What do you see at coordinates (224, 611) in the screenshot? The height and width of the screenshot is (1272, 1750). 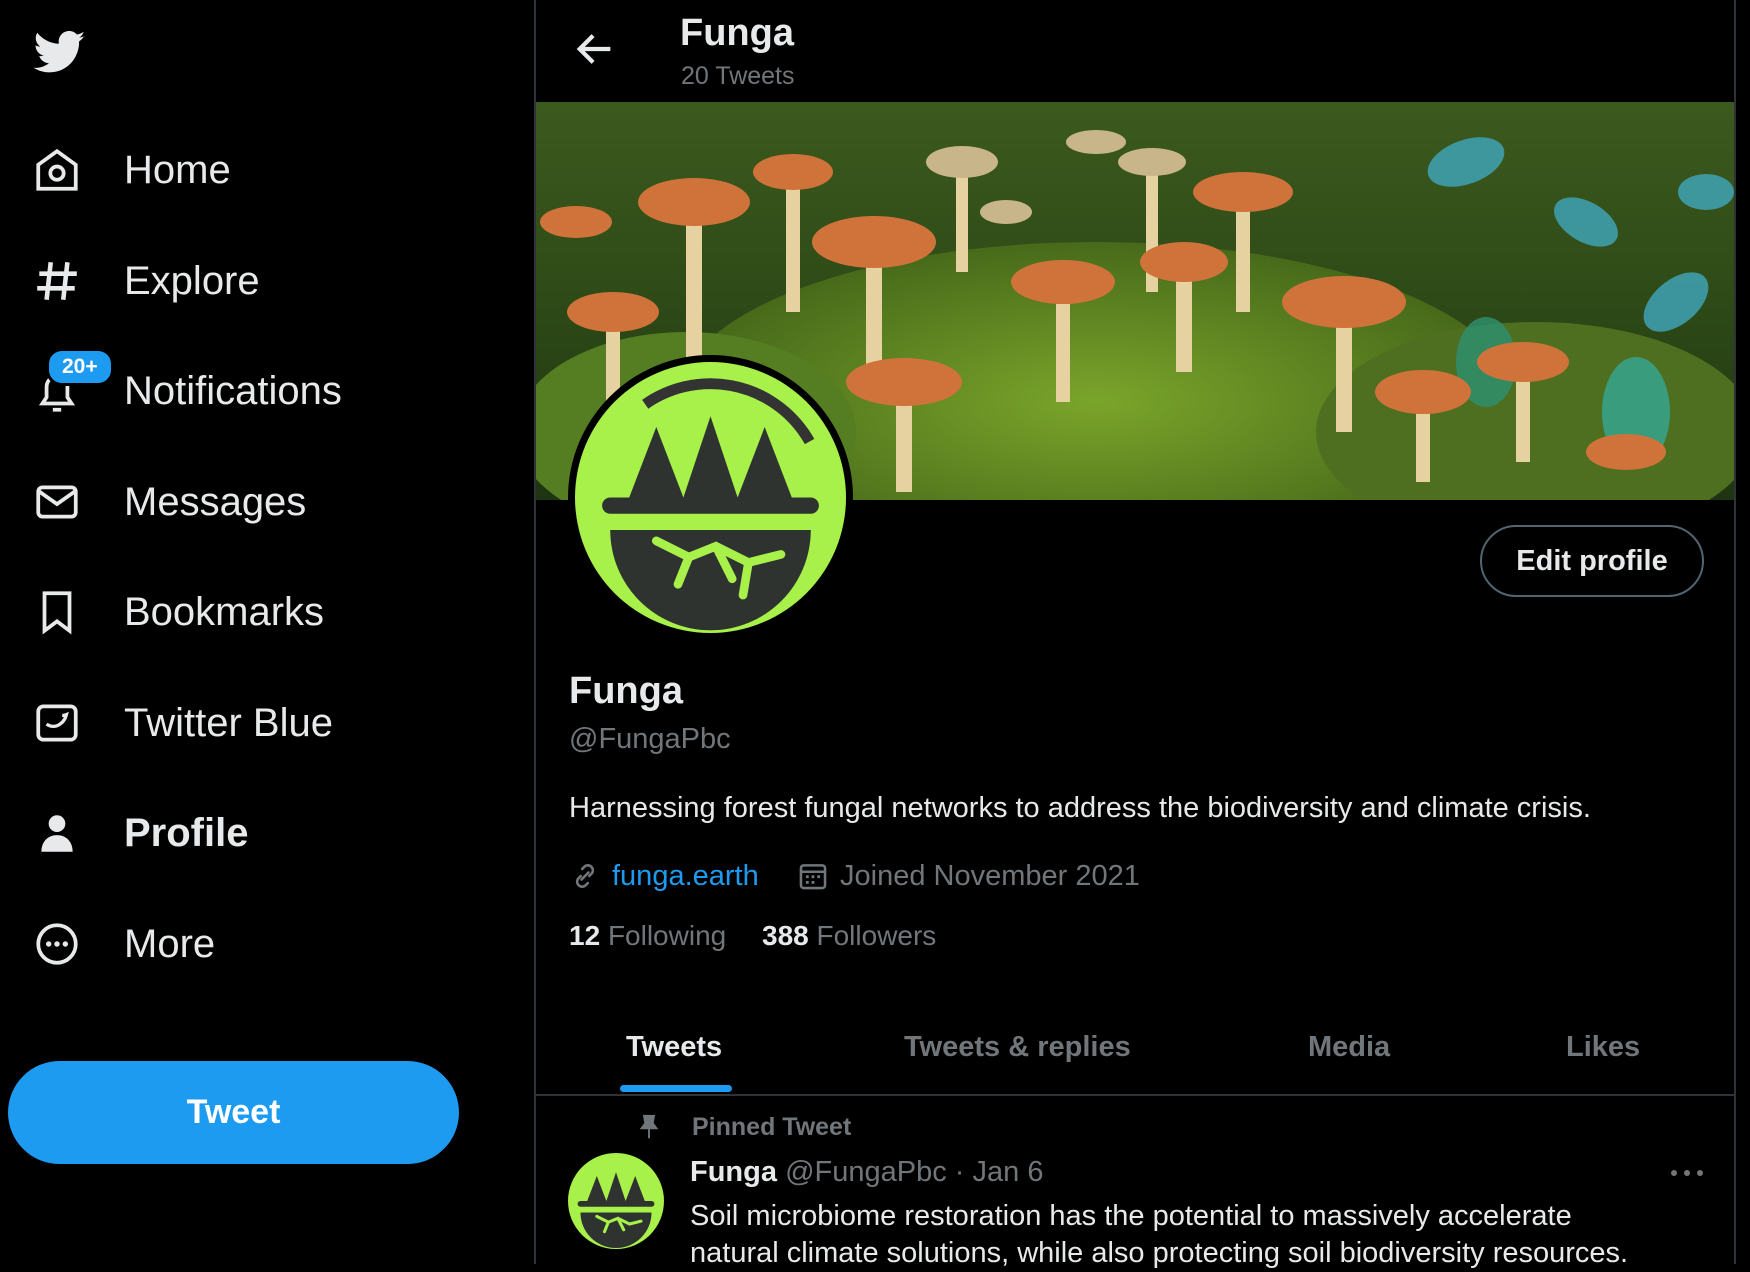 I see `nav-bookmarks-label: Bookmarks` at bounding box center [224, 611].